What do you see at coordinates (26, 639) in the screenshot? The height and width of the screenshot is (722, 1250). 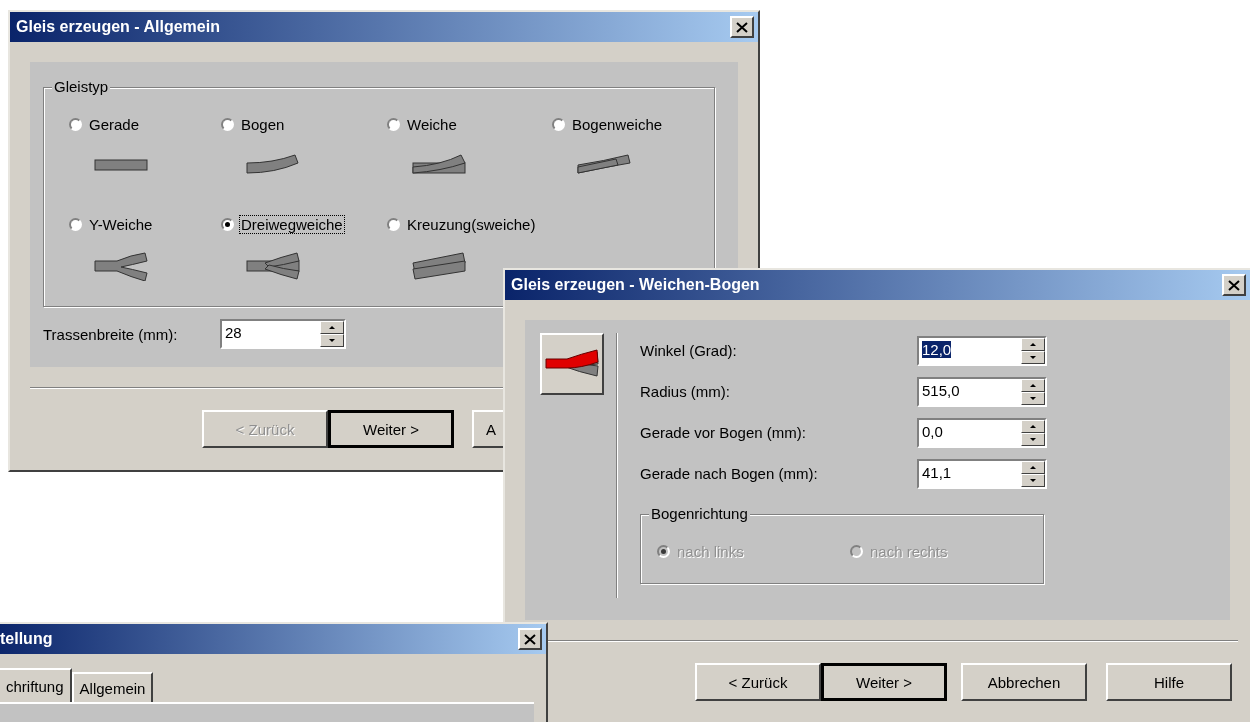 I see `window-title: tellung` at bounding box center [26, 639].